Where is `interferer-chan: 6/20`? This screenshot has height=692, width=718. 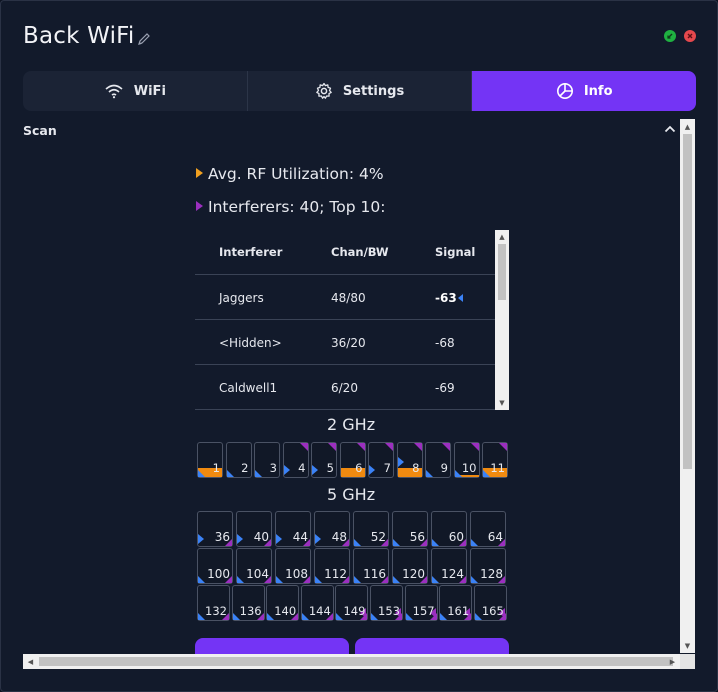 interferer-chan: 6/20 is located at coordinates (344, 388).